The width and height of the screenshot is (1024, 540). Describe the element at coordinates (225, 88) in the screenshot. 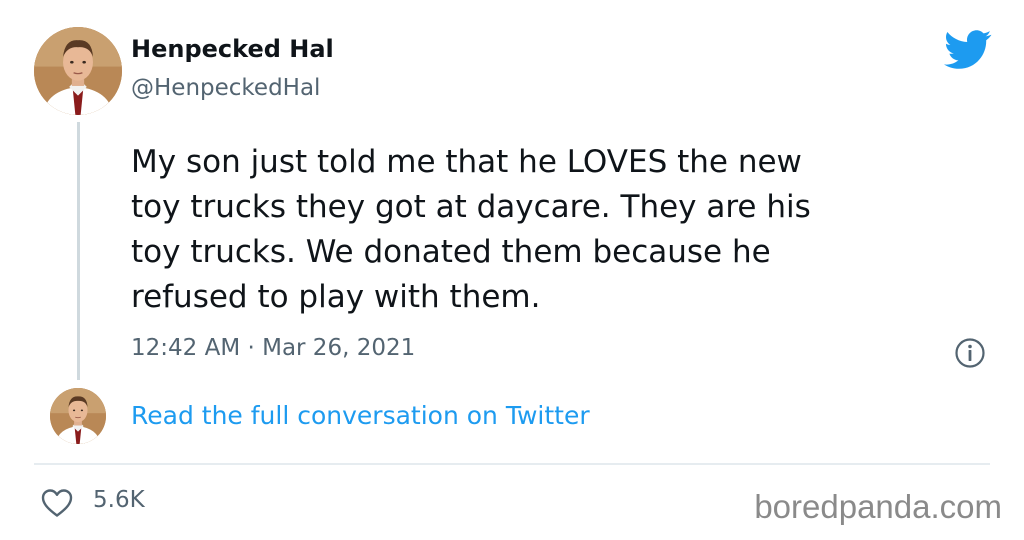

I see `author-handle: @HenpeckedHal` at that location.